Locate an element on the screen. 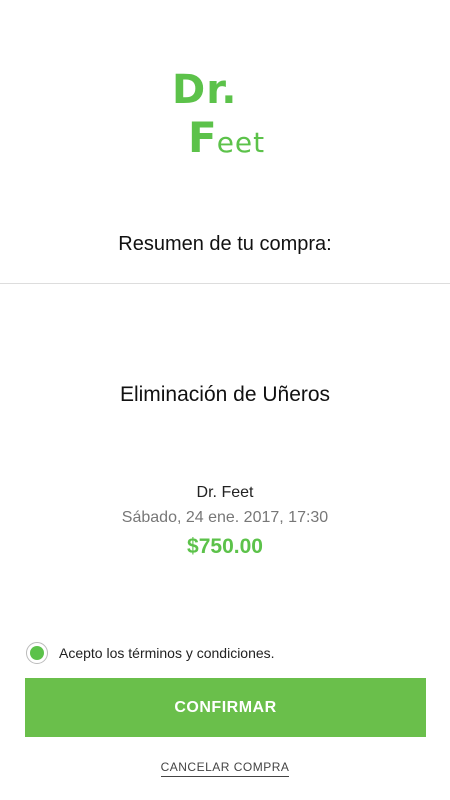  appointment-datetime: Sábado, 24 ene. 2017, 17:30 is located at coordinates (225, 517).